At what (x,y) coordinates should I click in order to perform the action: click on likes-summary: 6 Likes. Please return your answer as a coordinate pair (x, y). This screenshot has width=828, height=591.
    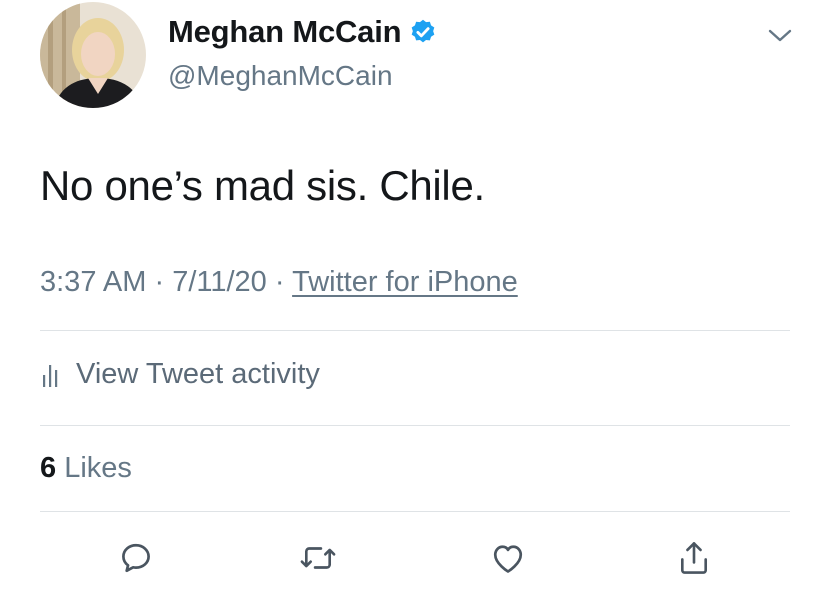
    Looking at the image, I should click on (86, 468).